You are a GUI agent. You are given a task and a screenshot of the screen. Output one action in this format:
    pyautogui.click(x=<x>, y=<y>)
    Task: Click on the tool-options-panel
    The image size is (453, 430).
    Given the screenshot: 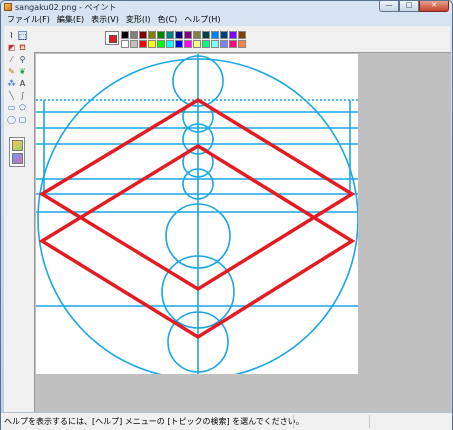 What is the action you would take?
    pyautogui.click(x=17, y=152)
    